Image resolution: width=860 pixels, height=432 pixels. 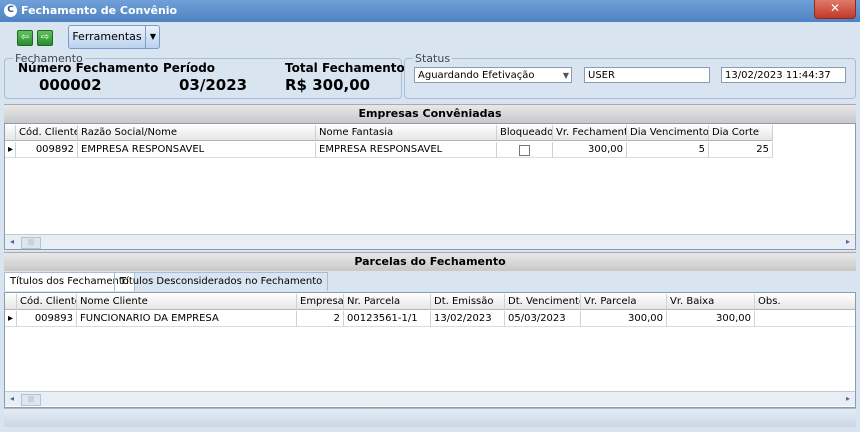 I want to click on cell-nome-fantasia: EMPRESA RESPONSAVEL, so click(x=406, y=150).